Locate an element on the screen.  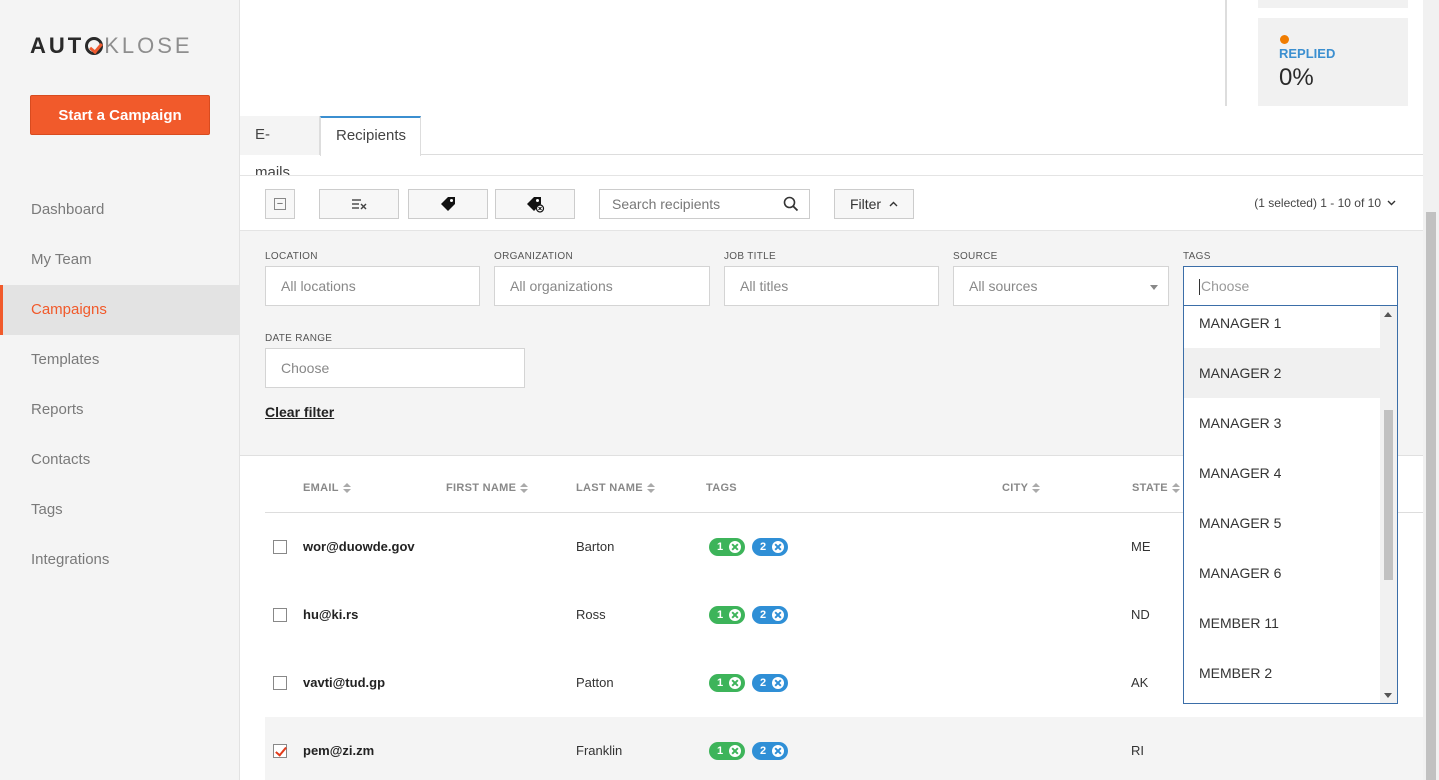
stat-value: 0% is located at coordinates (1296, 77).